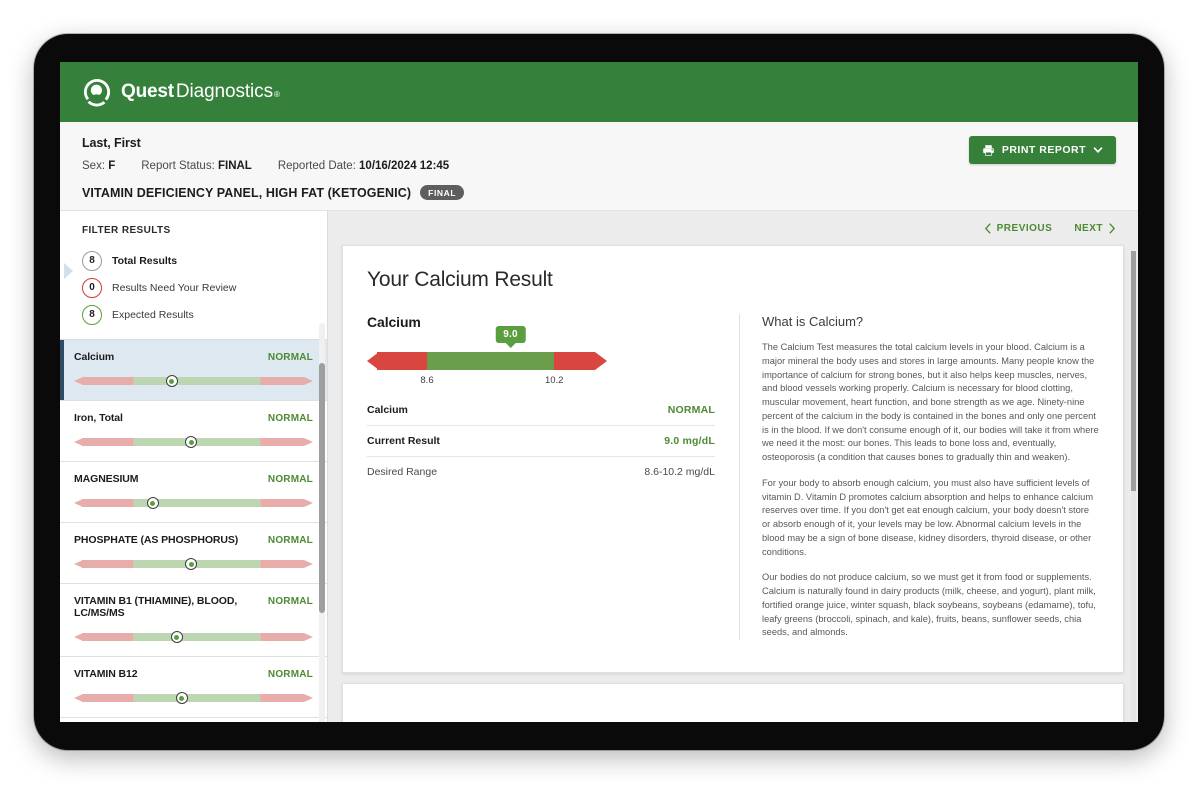  Describe the element at coordinates (193, 553) in the screenshot. I see `test-list-item: PHOSPHATE (AS PHOSPHORUS) NORMAL` at that location.